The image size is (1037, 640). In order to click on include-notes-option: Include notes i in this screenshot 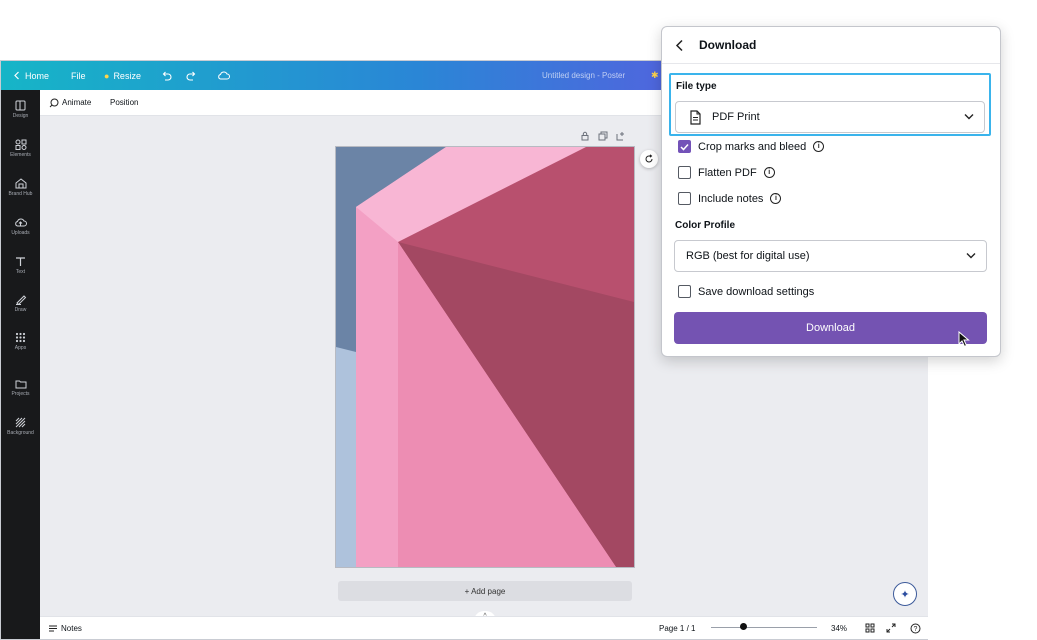, I will do `click(730, 198)`.